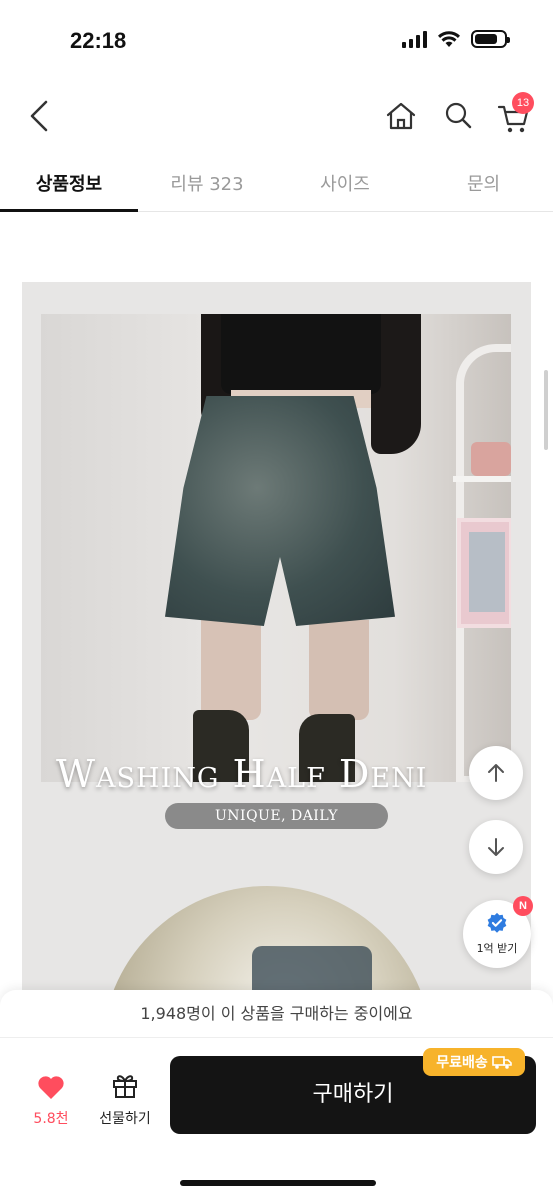 The image size is (553, 1200). Describe the element at coordinates (276, 1014) in the screenshot. I see `buying-now-text: 1,948명이 이 상품을 구매하는 중이에요` at that location.